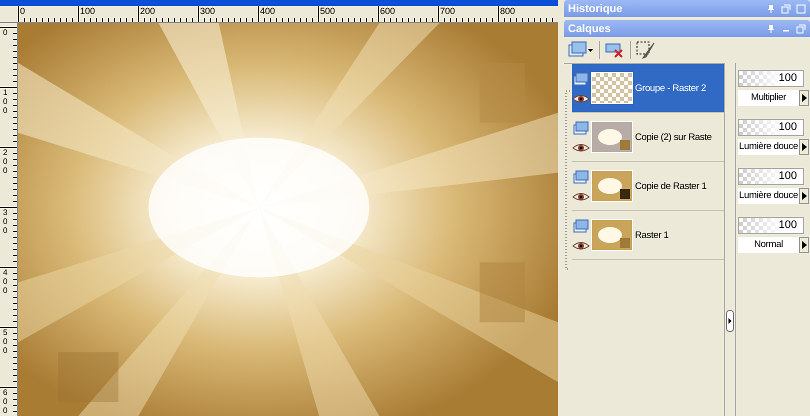  What do you see at coordinates (673, 137) in the screenshot?
I see `layer-name: Copie (2) sur Raste` at bounding box center [673, 137].